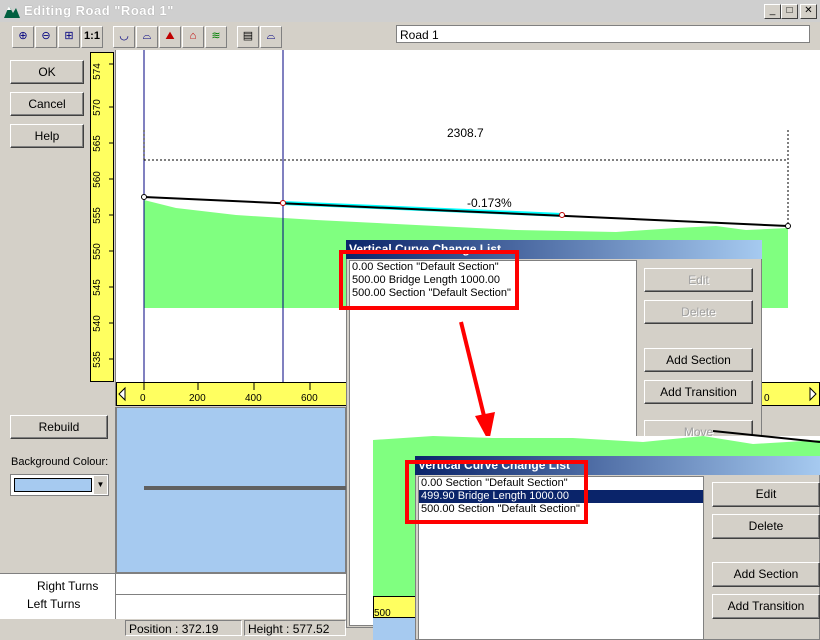 The width and height of the screenshot is (820, 640). Describe the element at coordinates (47, 136) in the screenshot. I see `help-button: Help` at that location.